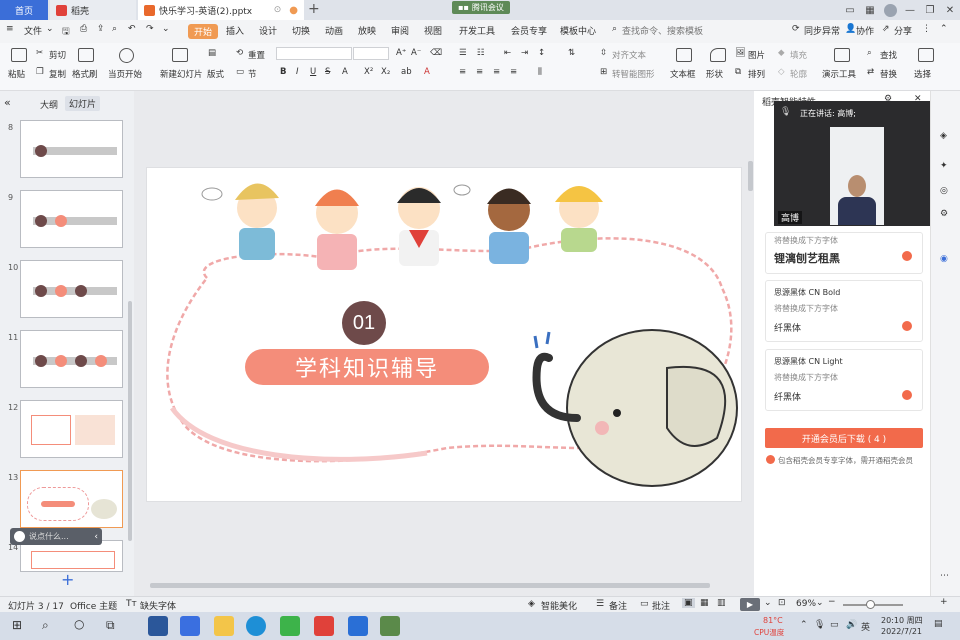  What do you see at coordinates (158, 626) in the screenshot?
I see `word-icon` at bounding box center [158, 626].